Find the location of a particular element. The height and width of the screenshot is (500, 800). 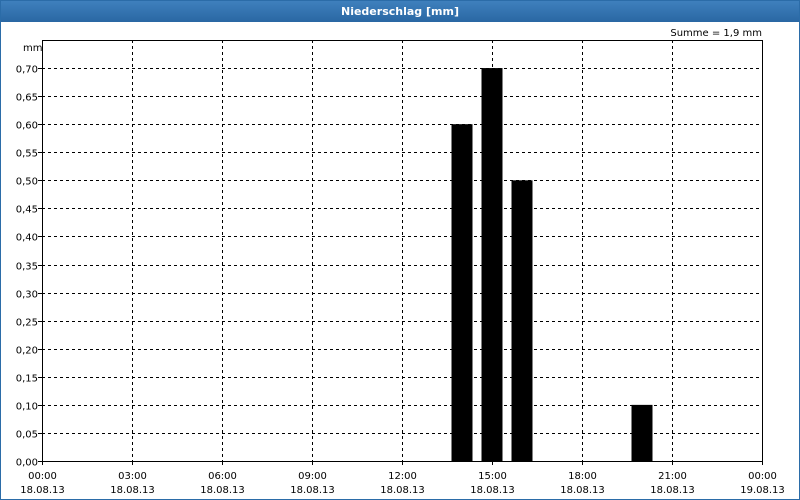

y-tick-label: 0,15 is located at coordinates (27, 379).